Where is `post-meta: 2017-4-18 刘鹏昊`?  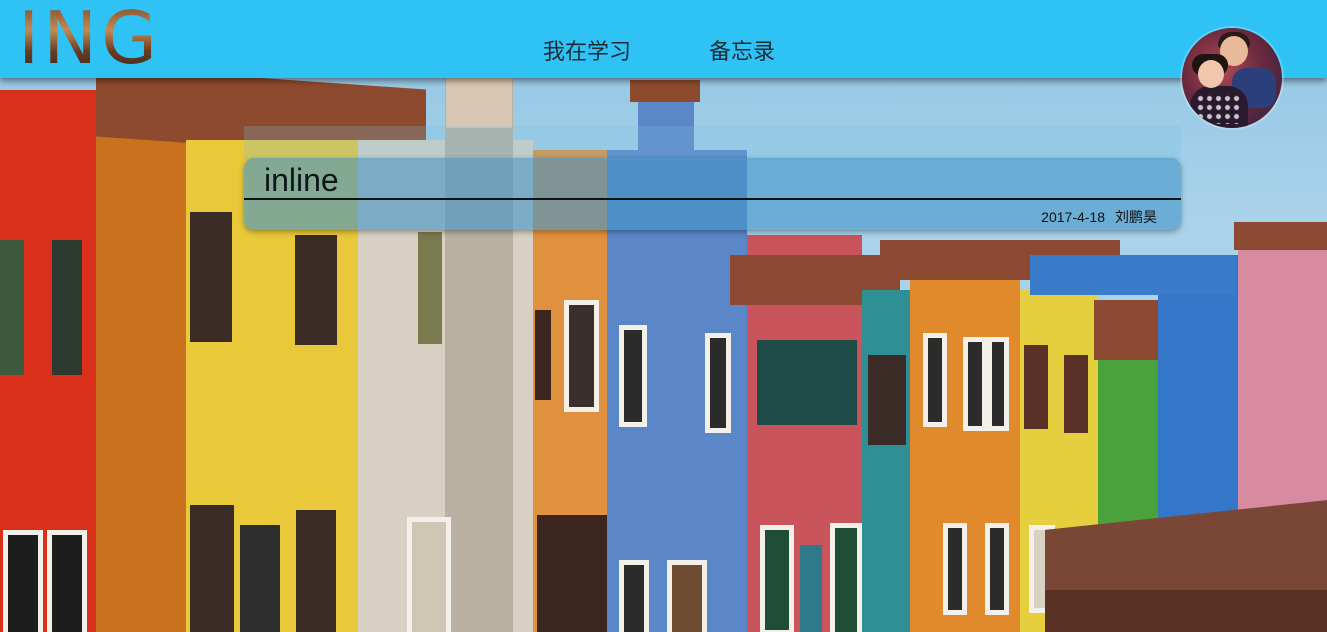 post-meta: 2017-4-18 刘鹏昊 is located at coordinates (1094, 217).